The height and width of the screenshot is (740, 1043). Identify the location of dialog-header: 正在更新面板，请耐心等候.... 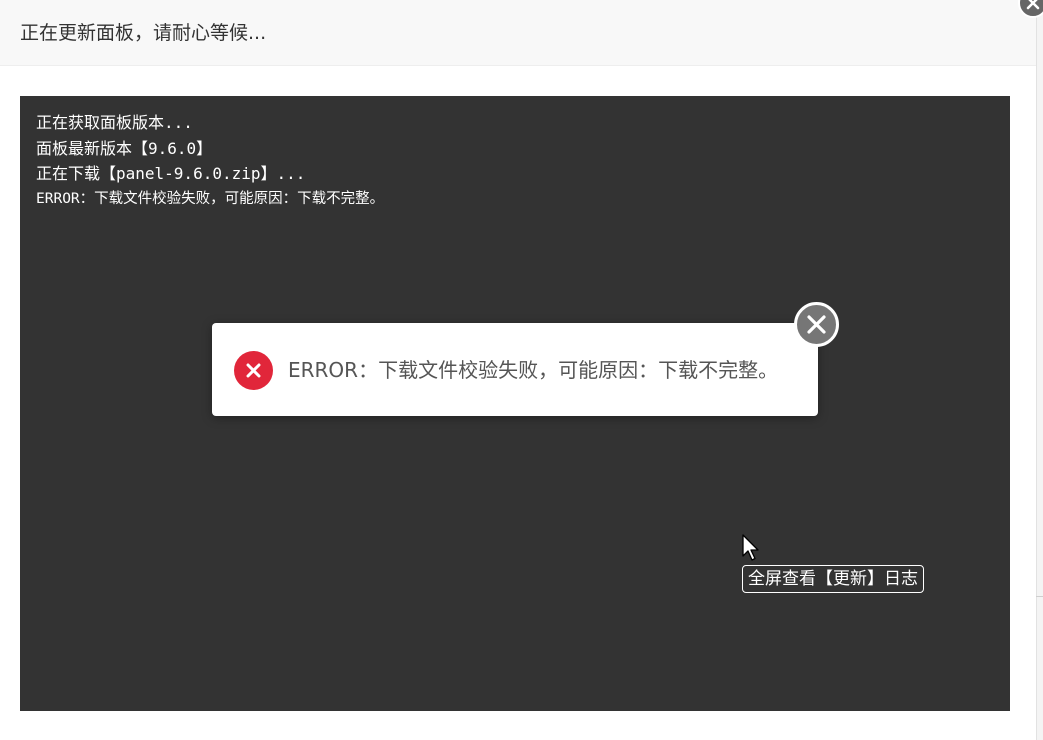
(519, 33).